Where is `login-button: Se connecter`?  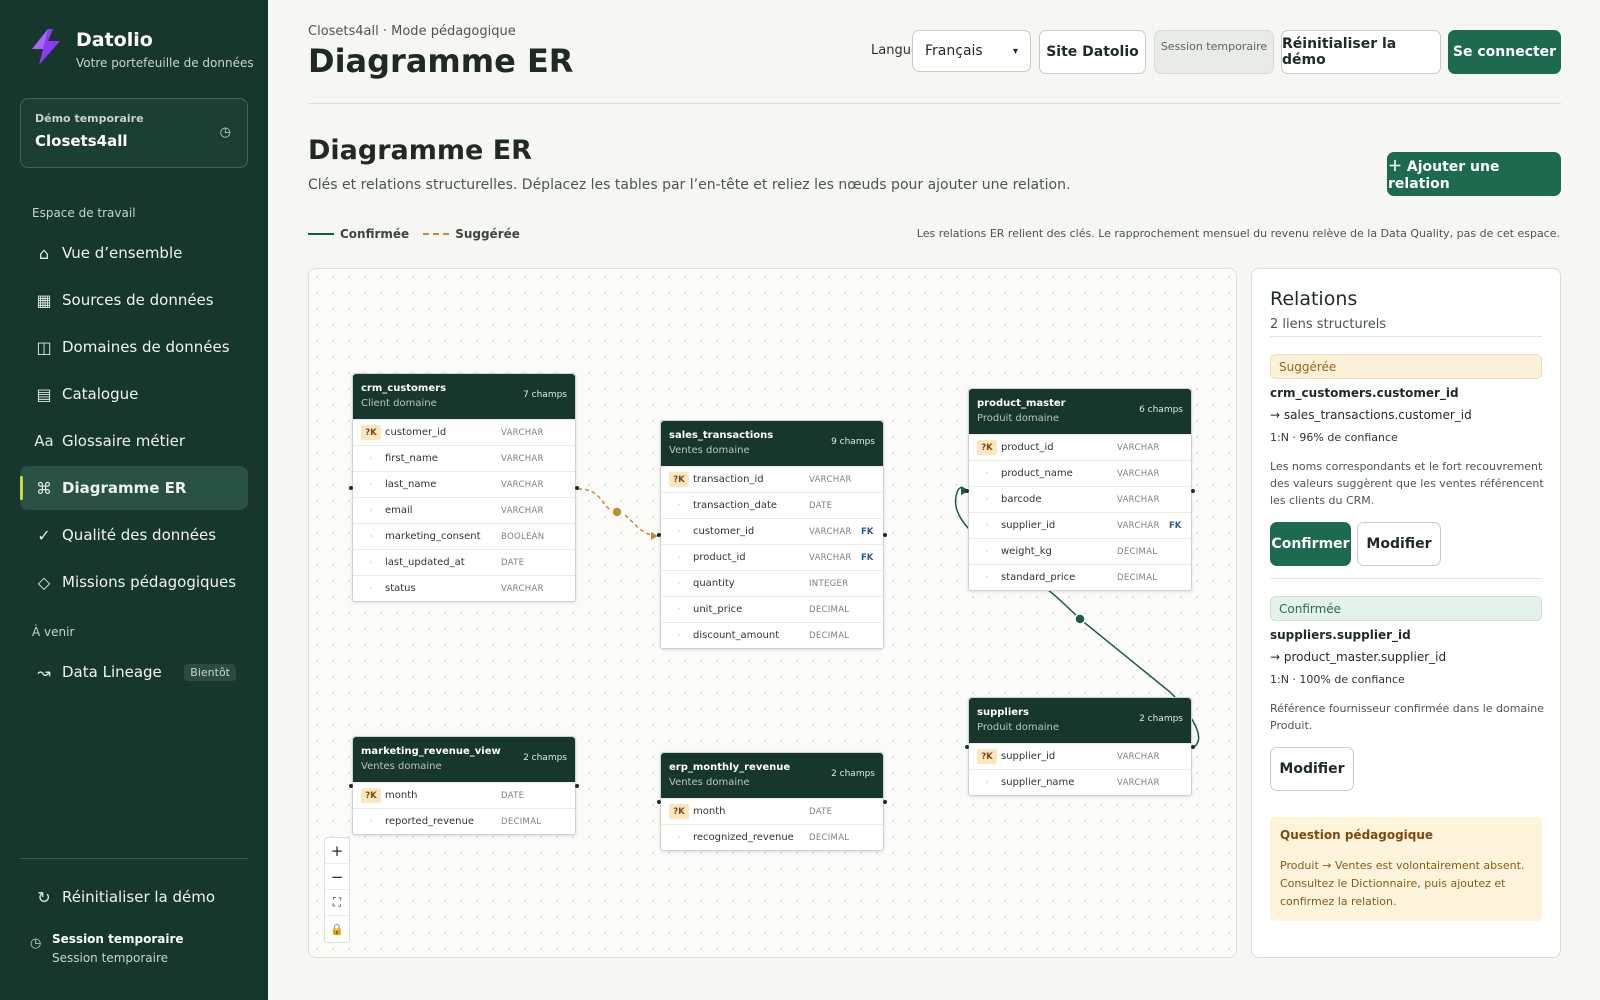 login-button: Se connecter is located at coordinates (1504, 52).